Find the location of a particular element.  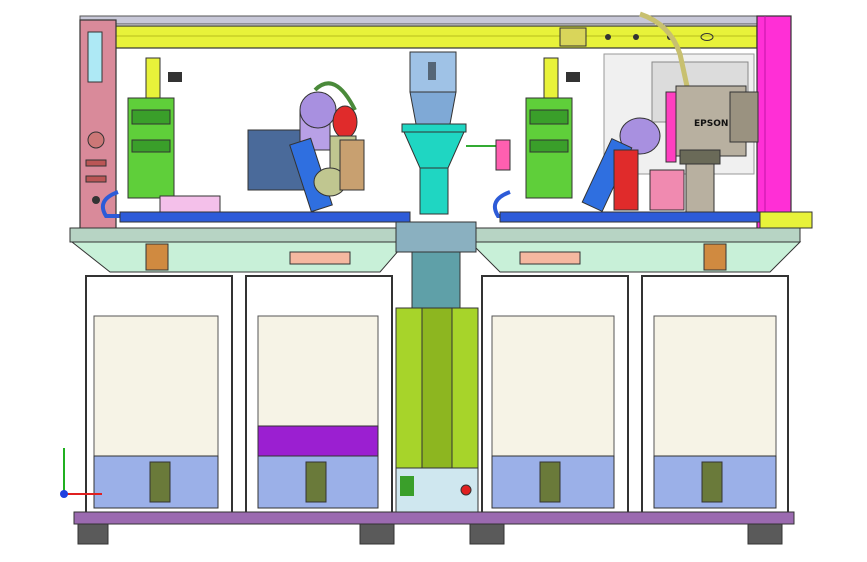

robot-brand-label: EPSON is located at coordinates (711, 124).